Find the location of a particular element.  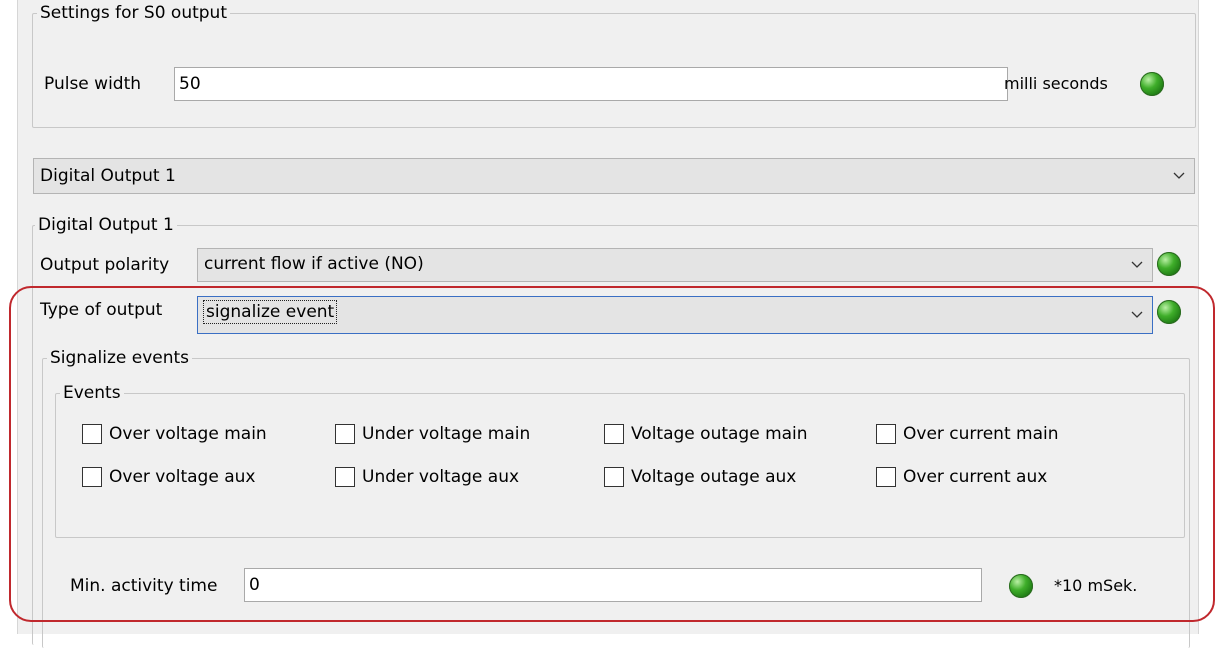

checkbox-under-voltage-aux: Under voltage aux is located at coordinates (427, 477).